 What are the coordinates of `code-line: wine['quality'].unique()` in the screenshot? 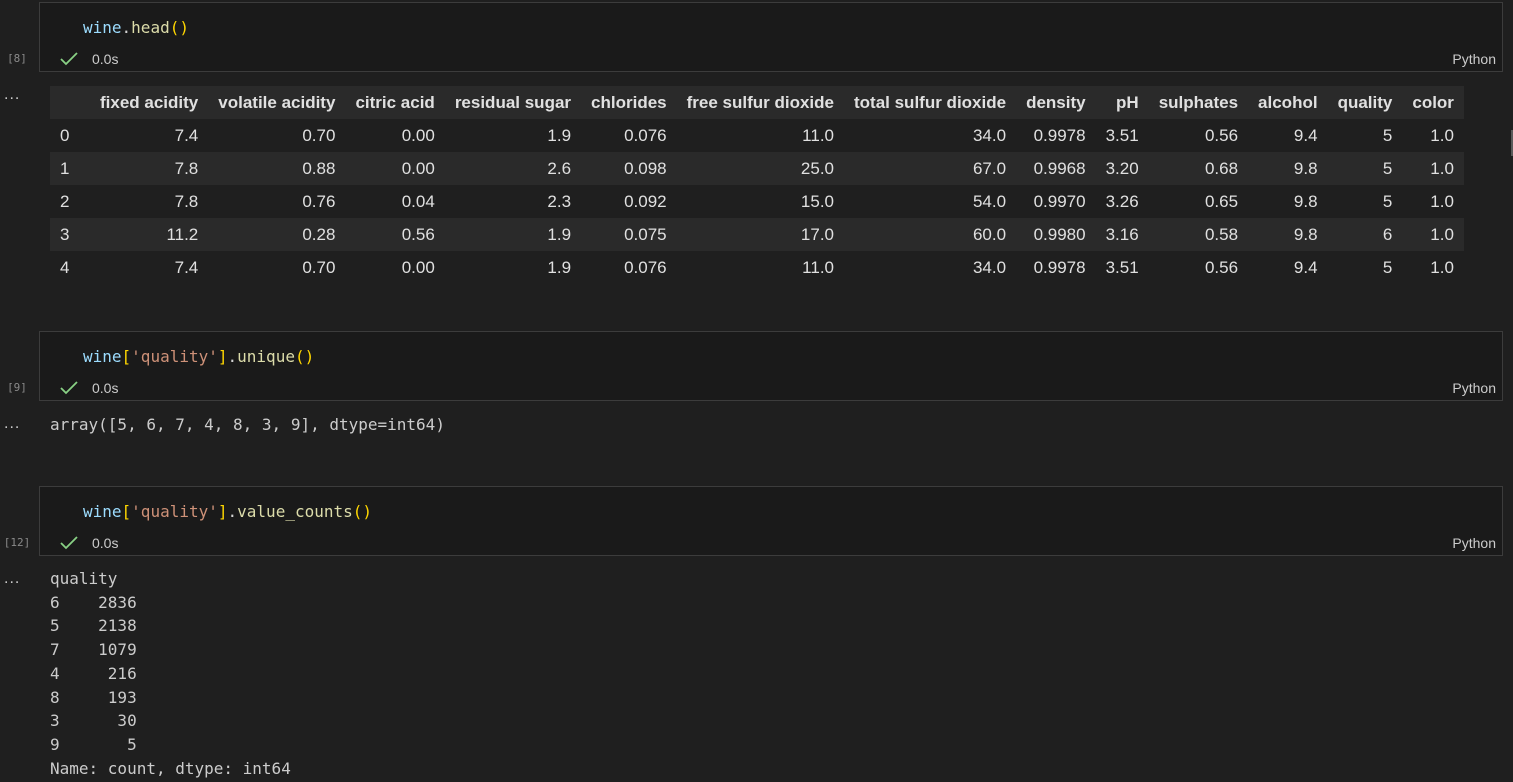 It's located at (198, 356).